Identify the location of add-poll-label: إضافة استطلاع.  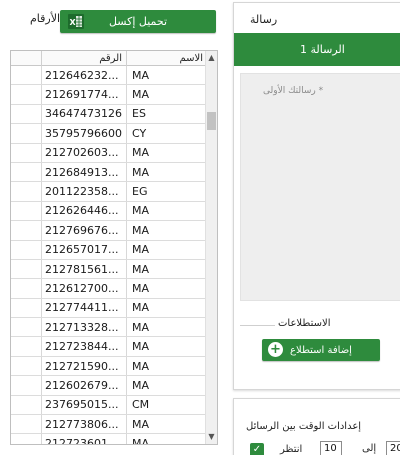
(321, 350).